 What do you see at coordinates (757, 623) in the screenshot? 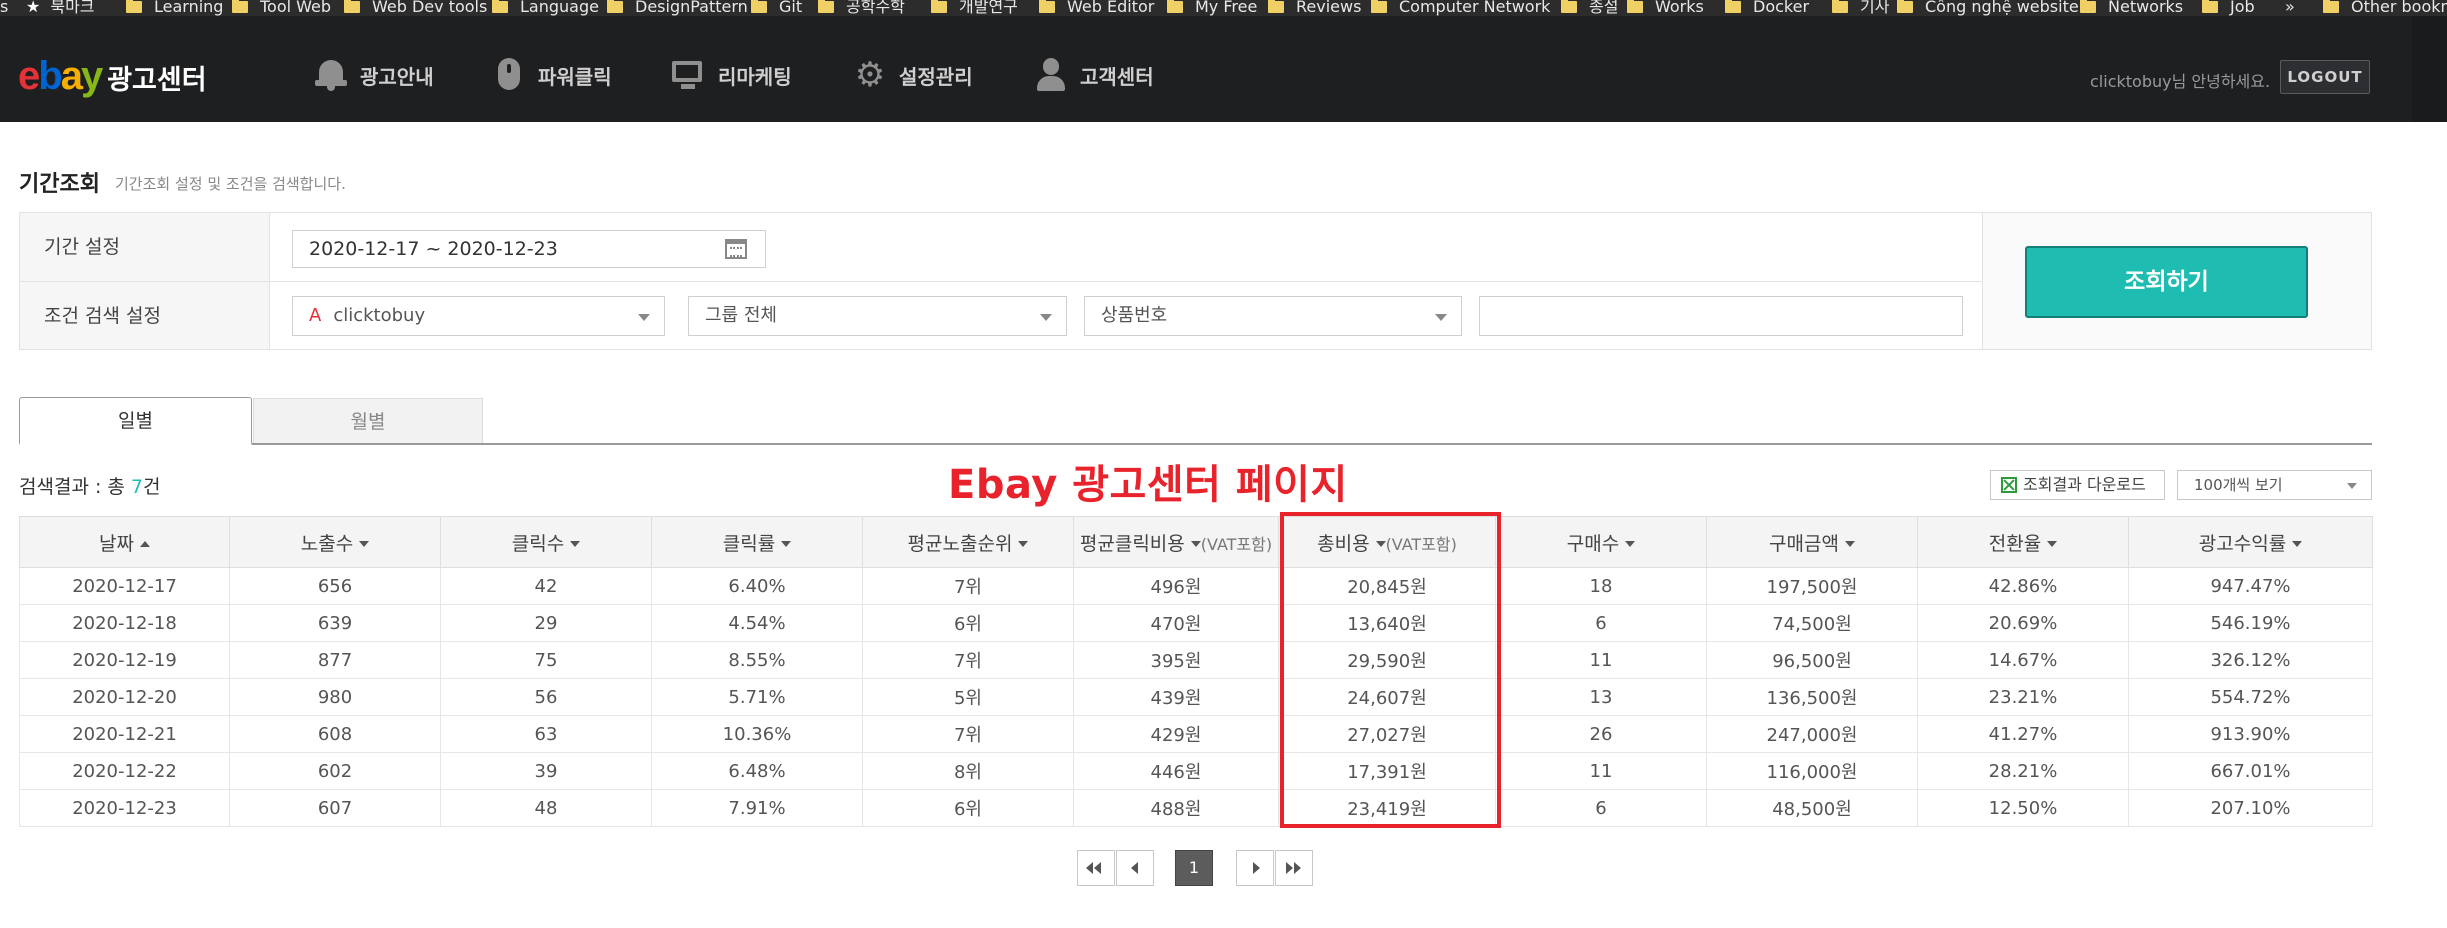
I see `table-cell: 4.54%` at bounding box center [757, 623].